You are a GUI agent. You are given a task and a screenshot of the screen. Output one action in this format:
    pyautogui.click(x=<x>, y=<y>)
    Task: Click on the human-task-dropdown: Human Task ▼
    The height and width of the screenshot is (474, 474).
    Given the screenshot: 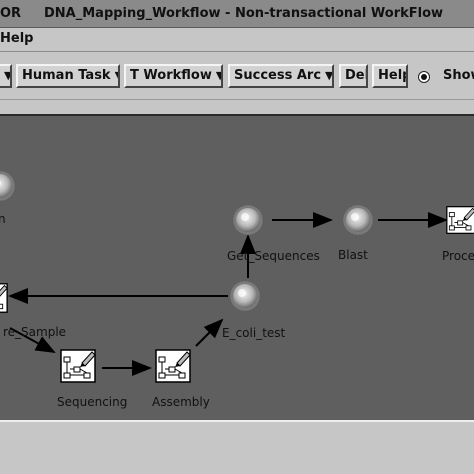 What is the action you would take?
    pyautogui.click(x=68, y=76)
    